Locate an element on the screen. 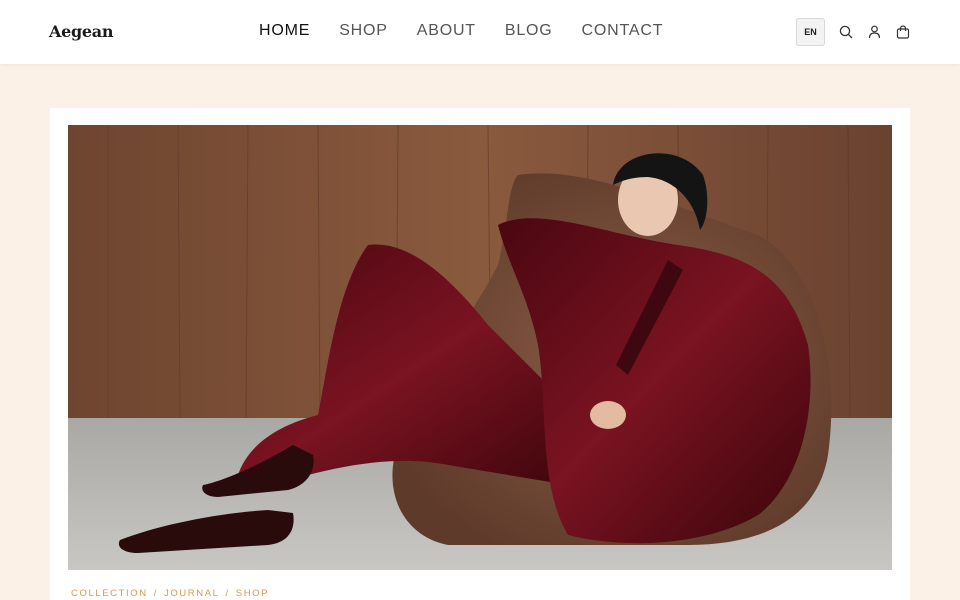 Image resolution: width=960 pixels, height=600 pixels. main-nav: HOME SHOP ABOUT BLOG CONTACT is located at coordinates (461, 31).